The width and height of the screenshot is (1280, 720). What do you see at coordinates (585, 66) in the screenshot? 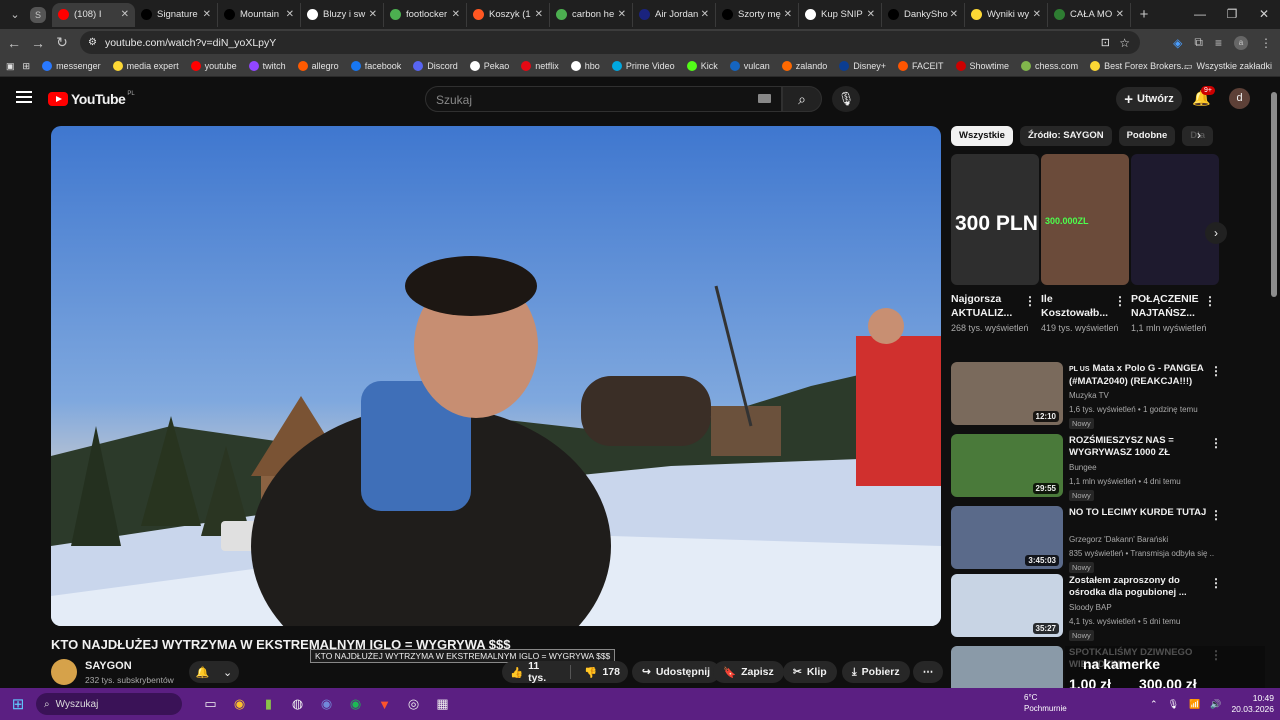
I see `bookmark-item: hbo` at bounding box center [585, 66].